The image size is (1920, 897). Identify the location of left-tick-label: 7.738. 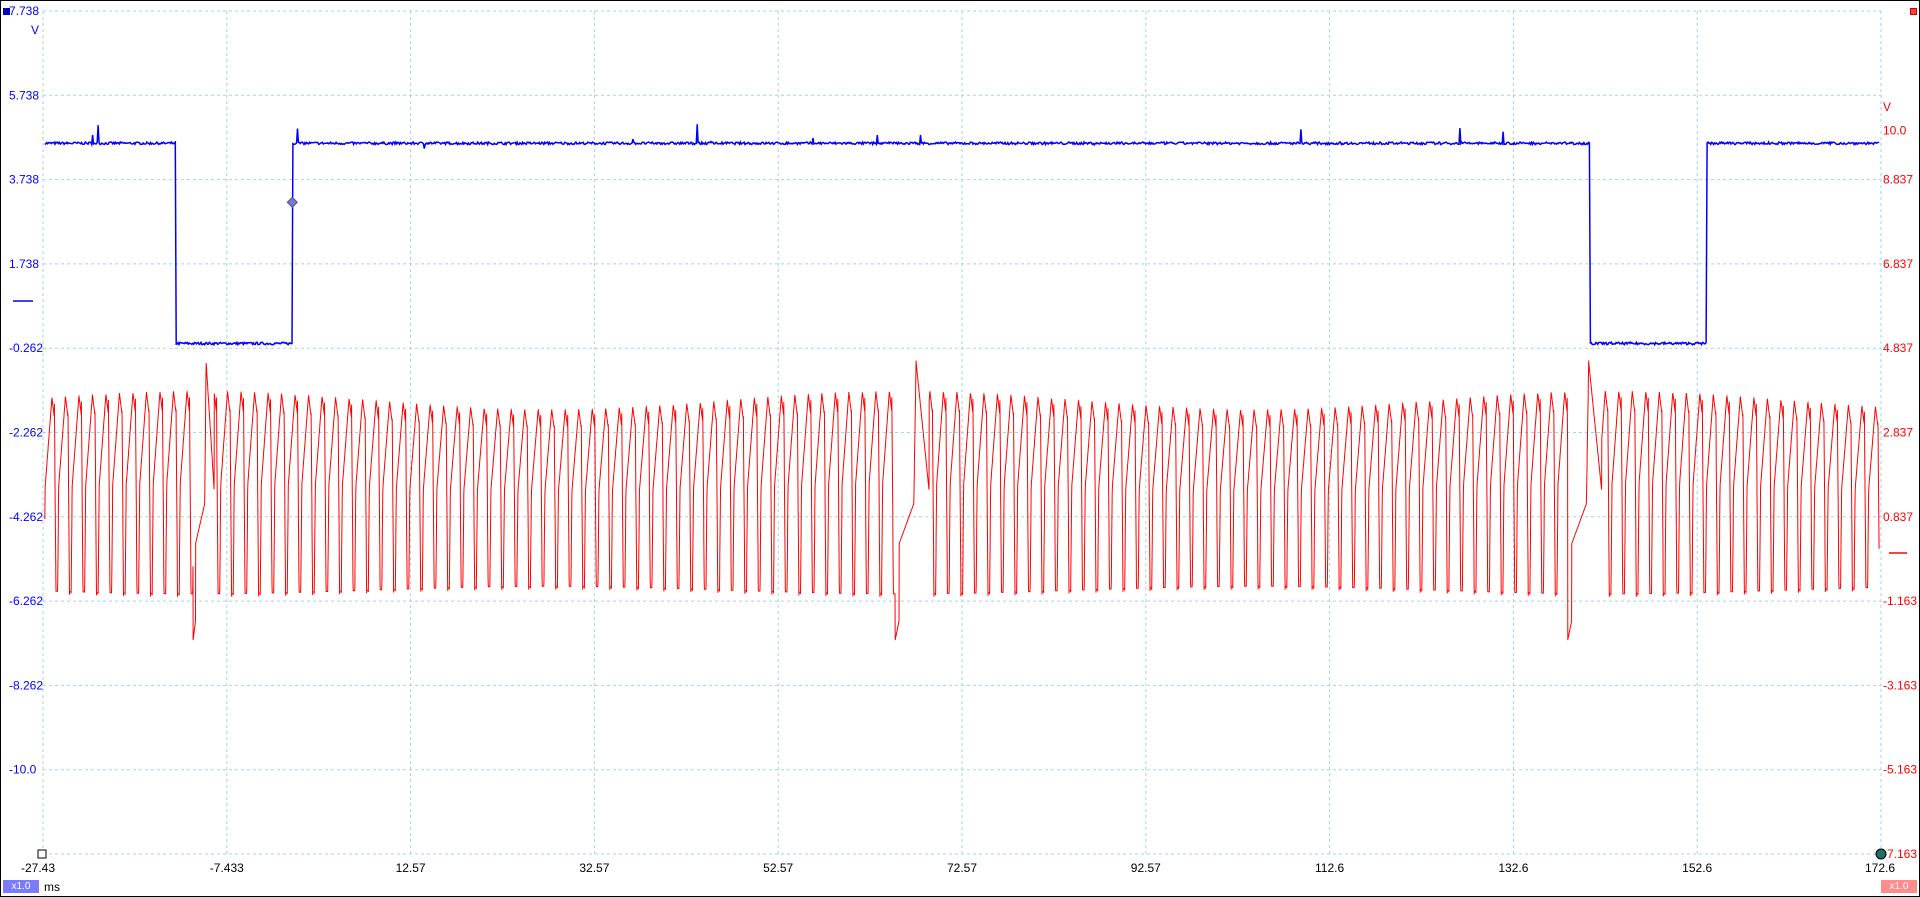
(24, 11).